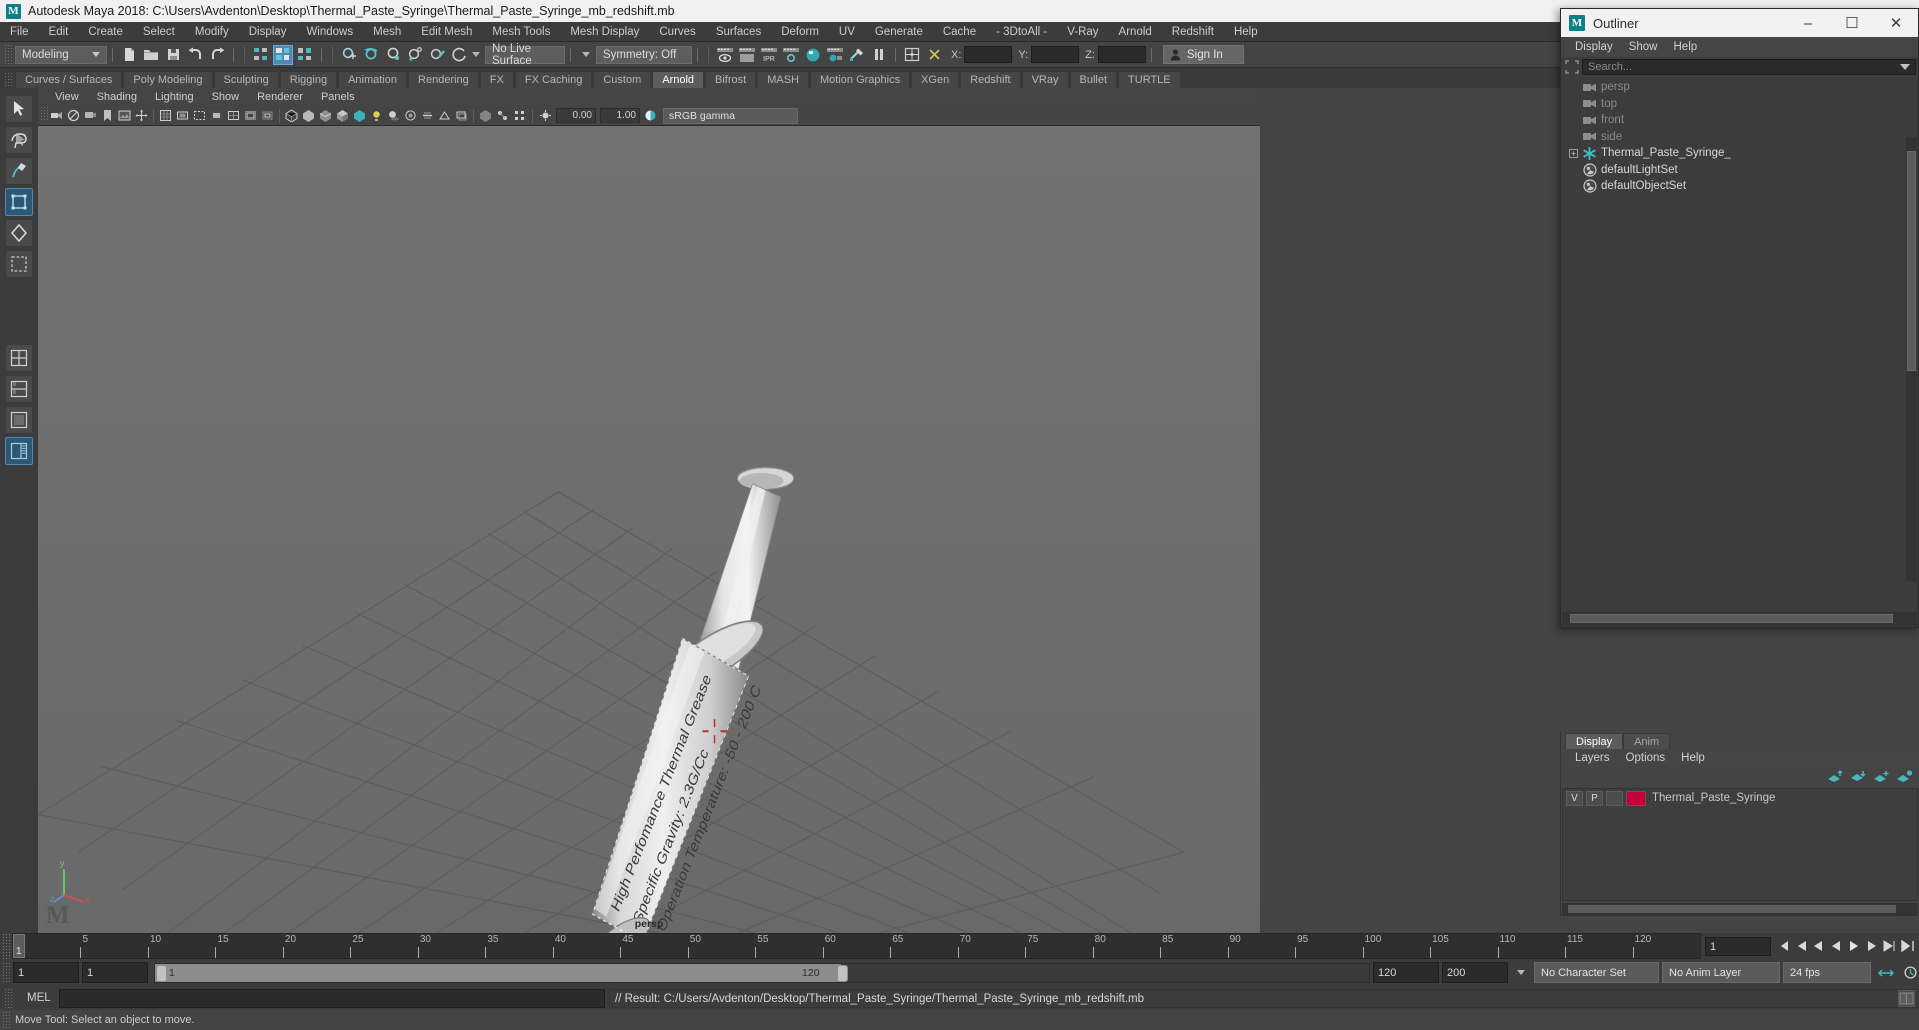 The width and height of the screenshot is (1919, 1030). I want to click on shelf-tab-rigging: Rigging, so click(308, 79).